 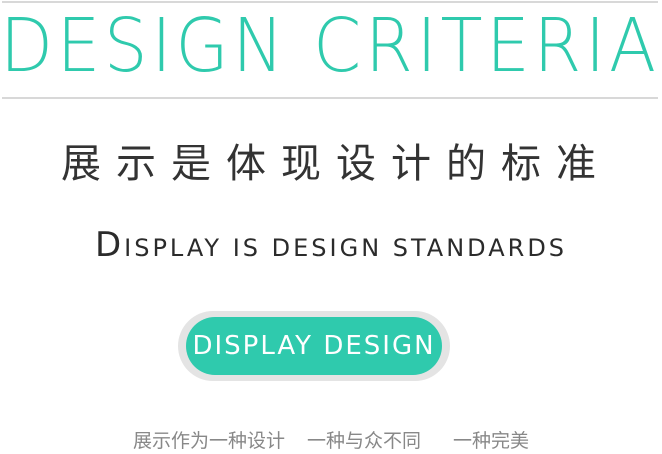 I want to click on chinese-heading: 展示是体现设计的标准, so click(x=336, y=164).